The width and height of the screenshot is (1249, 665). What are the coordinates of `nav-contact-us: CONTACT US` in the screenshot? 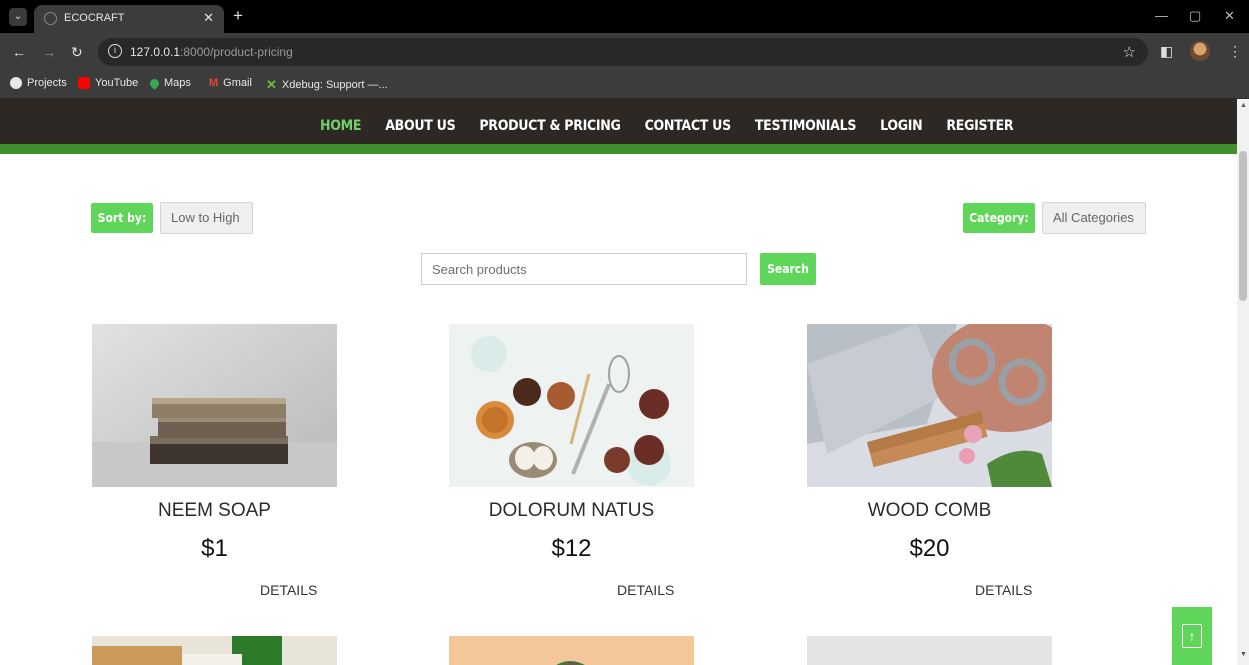 It's located at (688, 126).